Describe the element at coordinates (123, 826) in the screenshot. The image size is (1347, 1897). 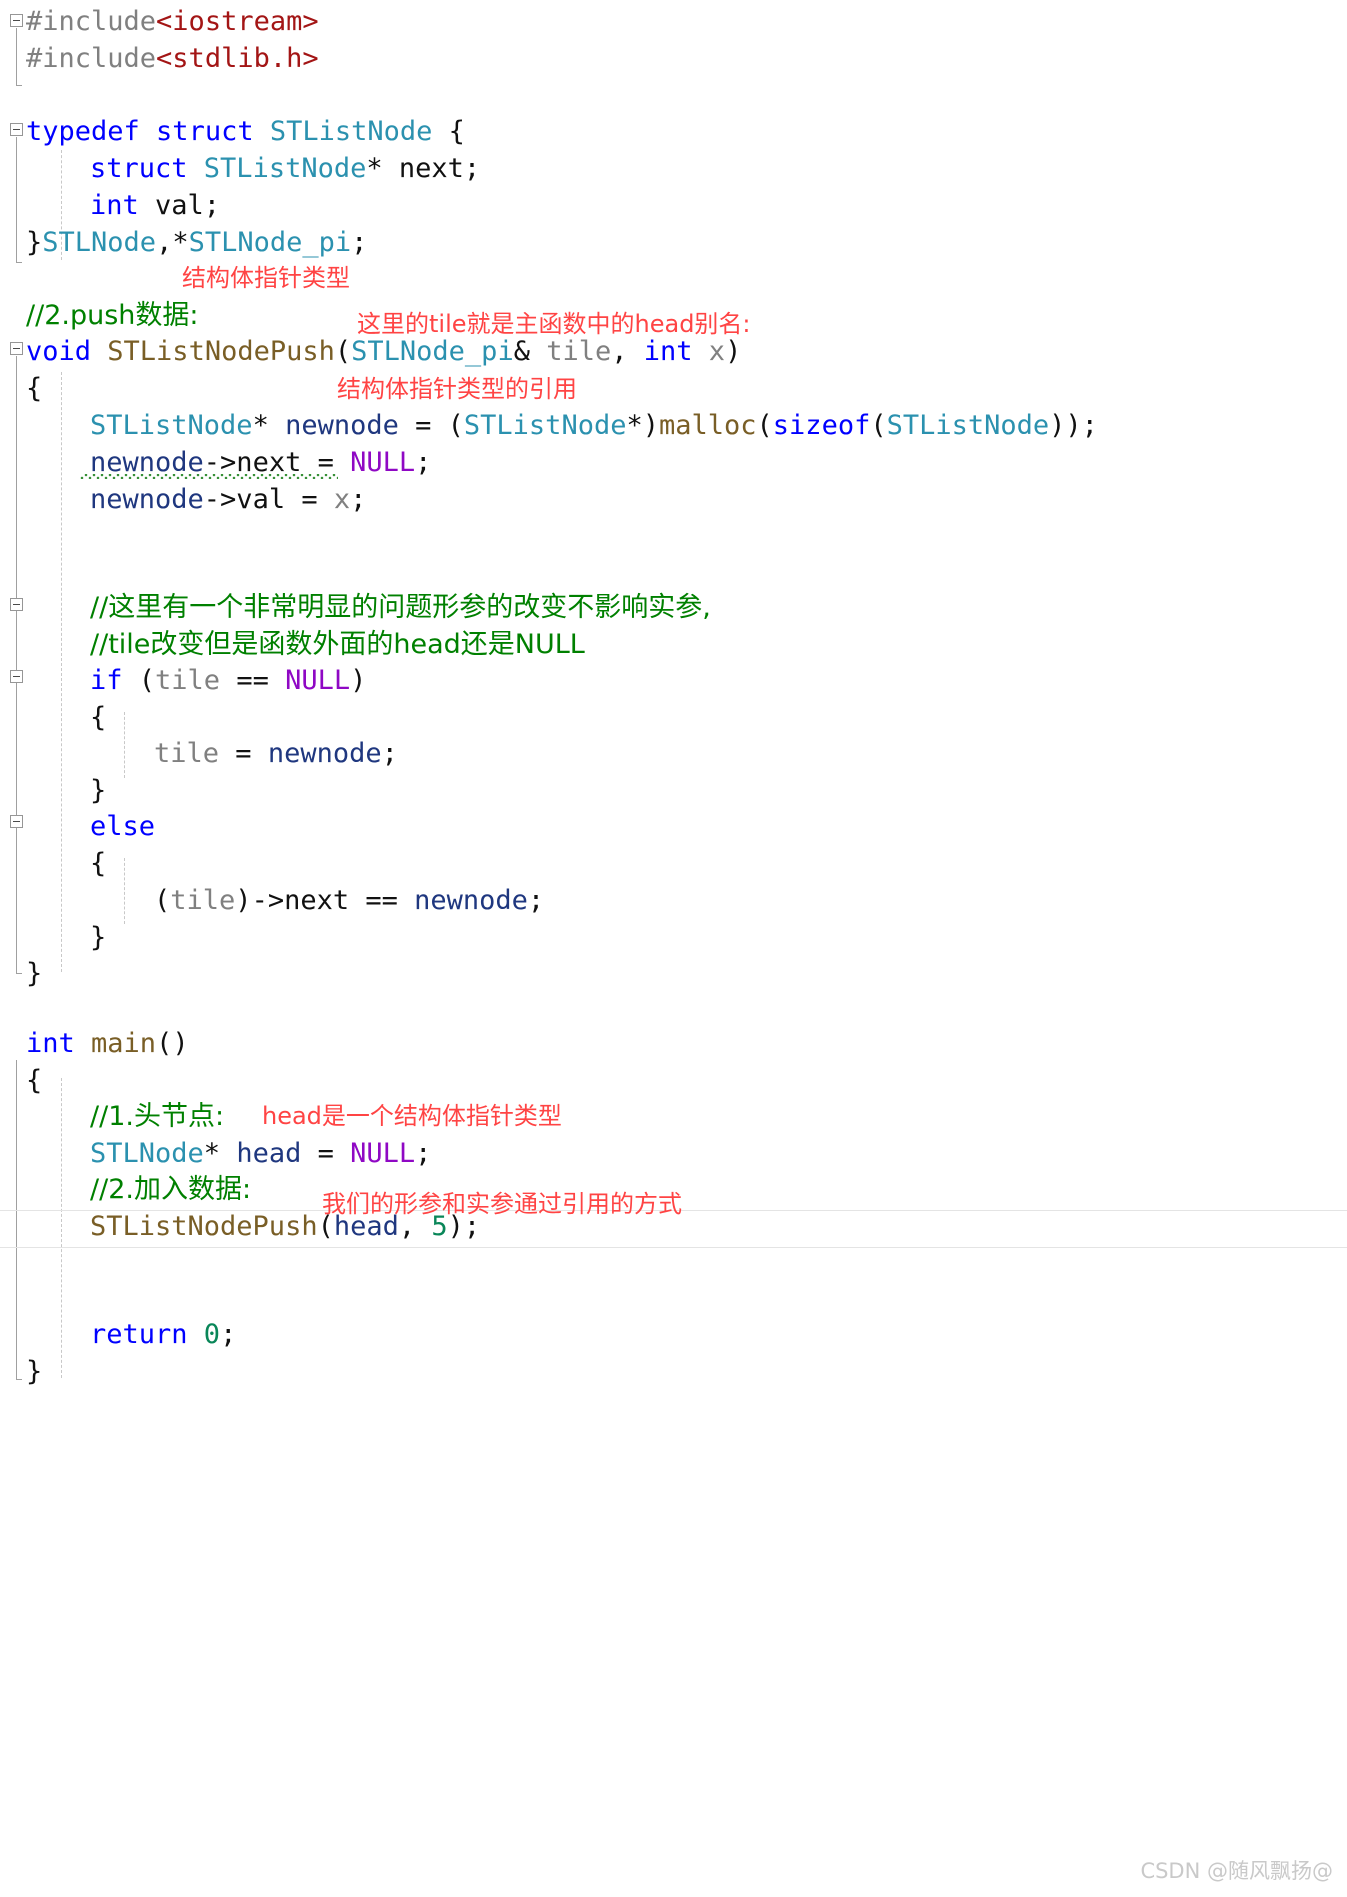
I see `token-keyword-else: else` at that location.